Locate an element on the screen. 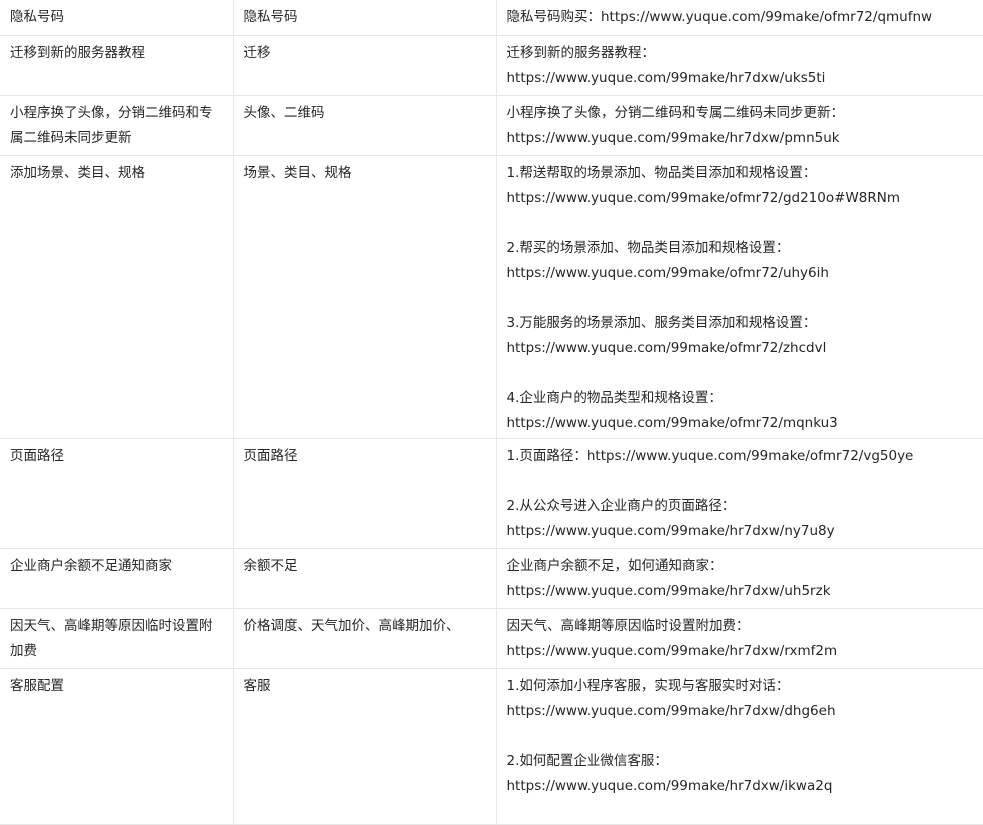 Image resolution: width=983 pixels, height=825 pixels. description-line: 因天气、高峰期等原因临时设置附加费： is located at coordinates (628, 625).